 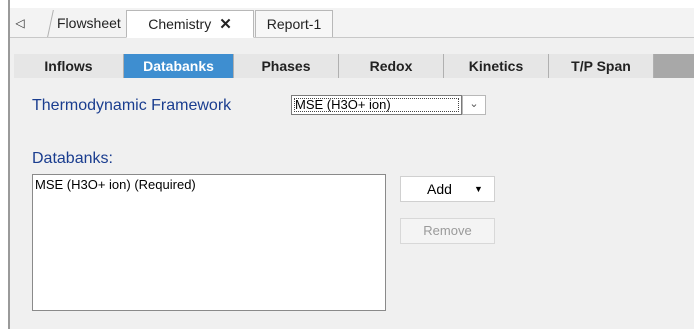 I want to click on close-icon: ✕, so click(x=225, y=24).